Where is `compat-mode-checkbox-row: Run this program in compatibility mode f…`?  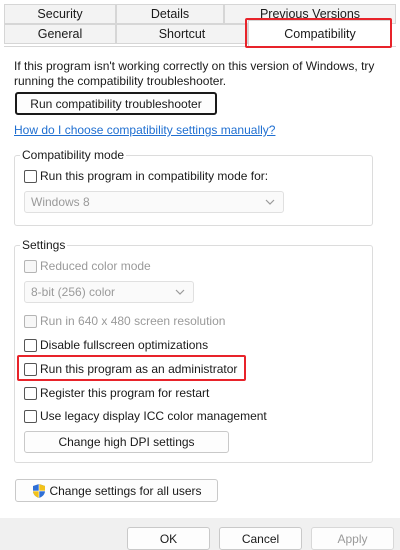
compat-mode-checkbox-row: Run this program in compatibility mode f… is located at coordinates (146, 176).